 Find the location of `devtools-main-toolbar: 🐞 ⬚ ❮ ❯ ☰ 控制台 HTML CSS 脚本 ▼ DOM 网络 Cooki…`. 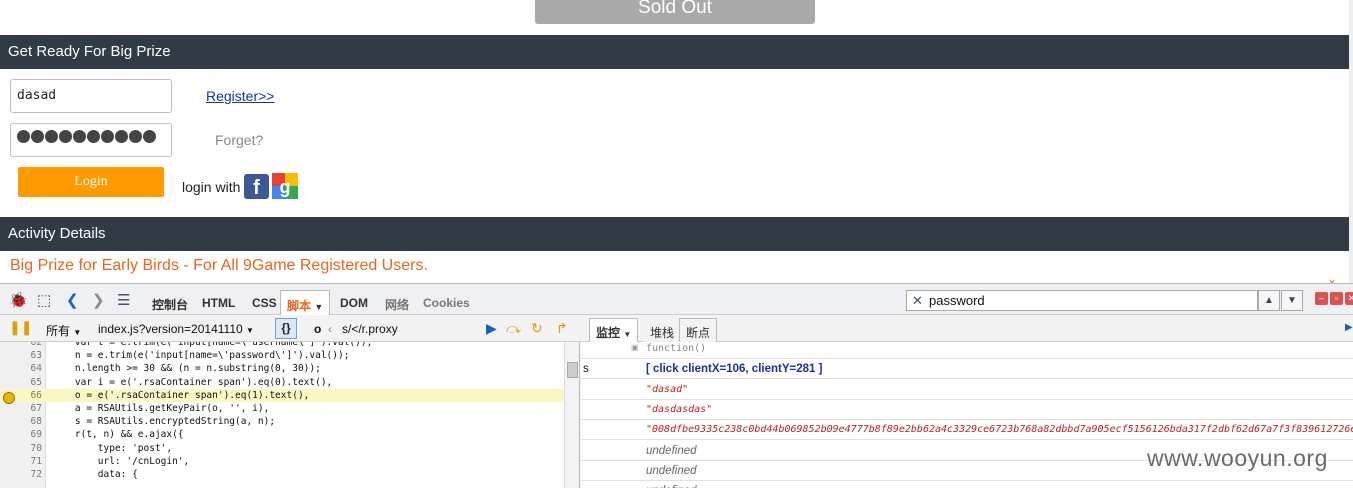

devtools-main-toolbar: 🐞 ⬚ ❮ ❯ ☰ 控制台 HTML CSS 脚本 ▼ DOM 网络 Cooki… is located at coordinates (676, 299).